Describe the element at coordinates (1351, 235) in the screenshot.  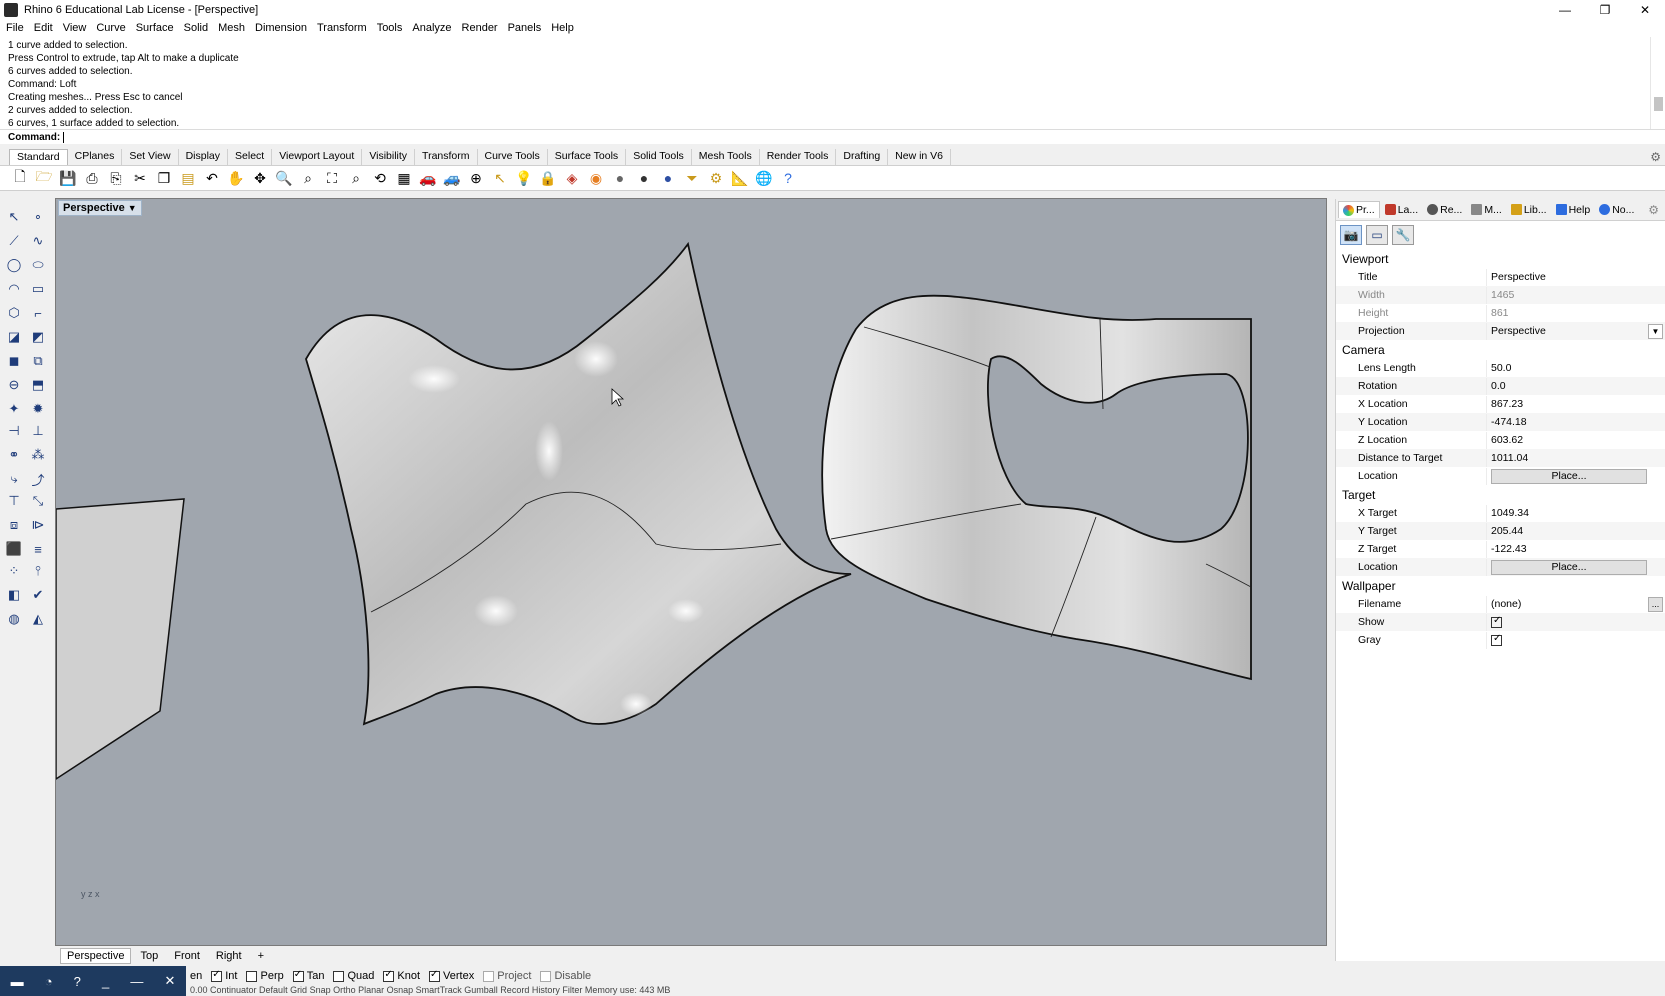
I see `camera-icon: 📷` at that location.